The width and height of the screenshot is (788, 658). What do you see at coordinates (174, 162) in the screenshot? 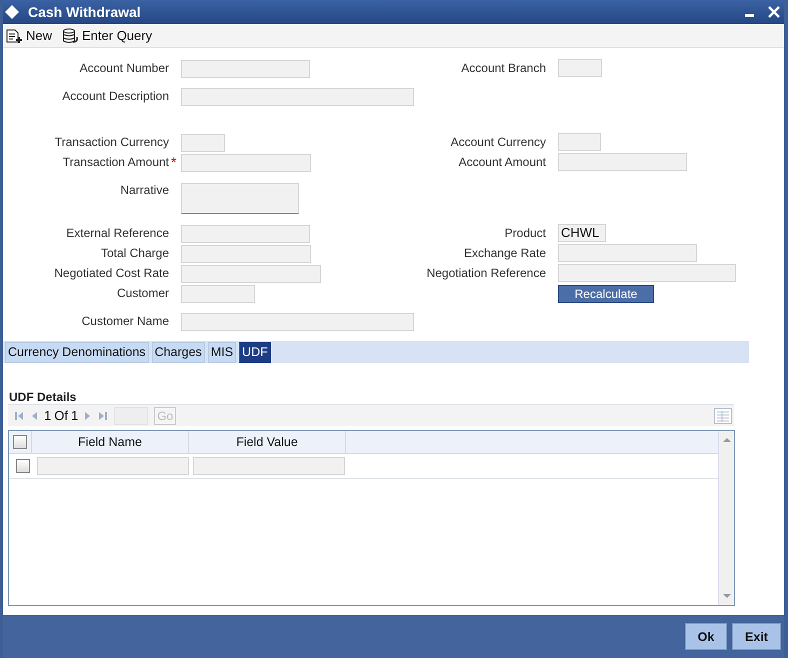
I see `required-mark: *` at bounding box center [174, 162].